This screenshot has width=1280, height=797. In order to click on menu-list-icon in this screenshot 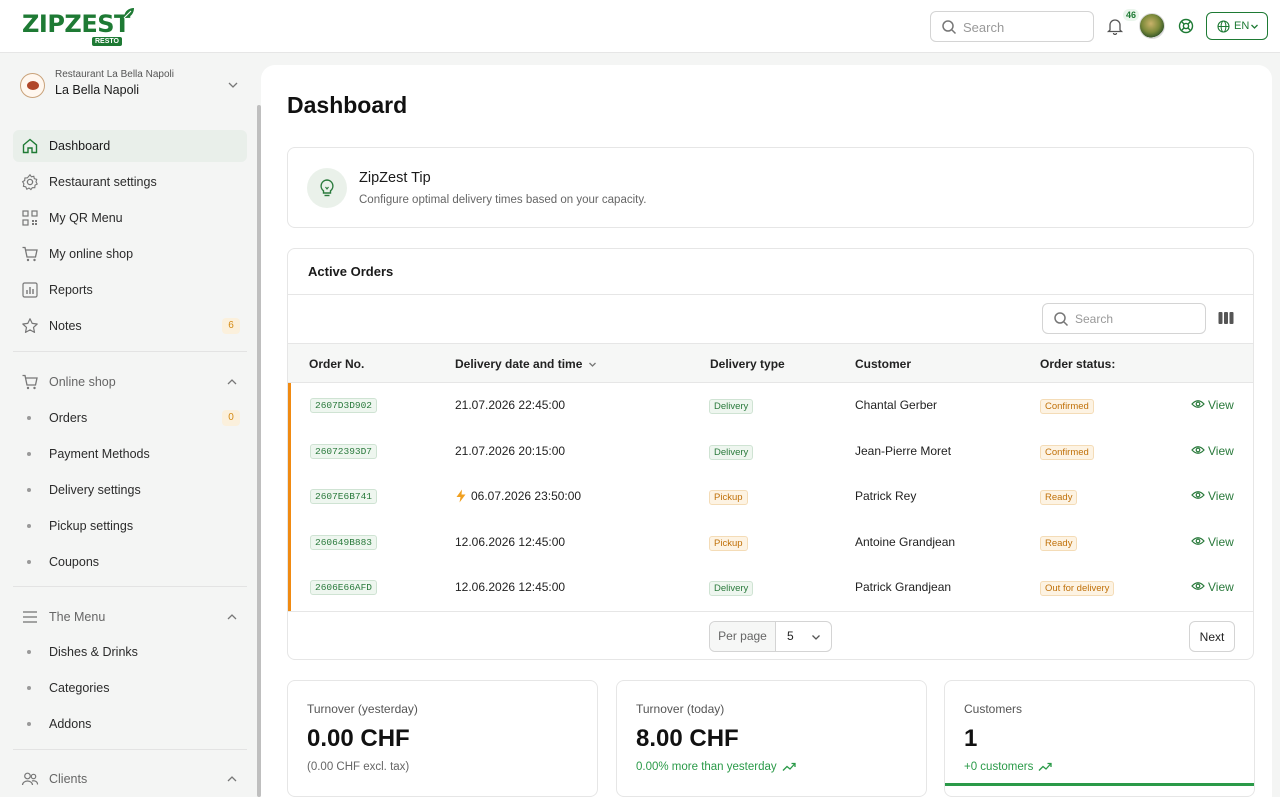, I will do `click(30, 617)`.